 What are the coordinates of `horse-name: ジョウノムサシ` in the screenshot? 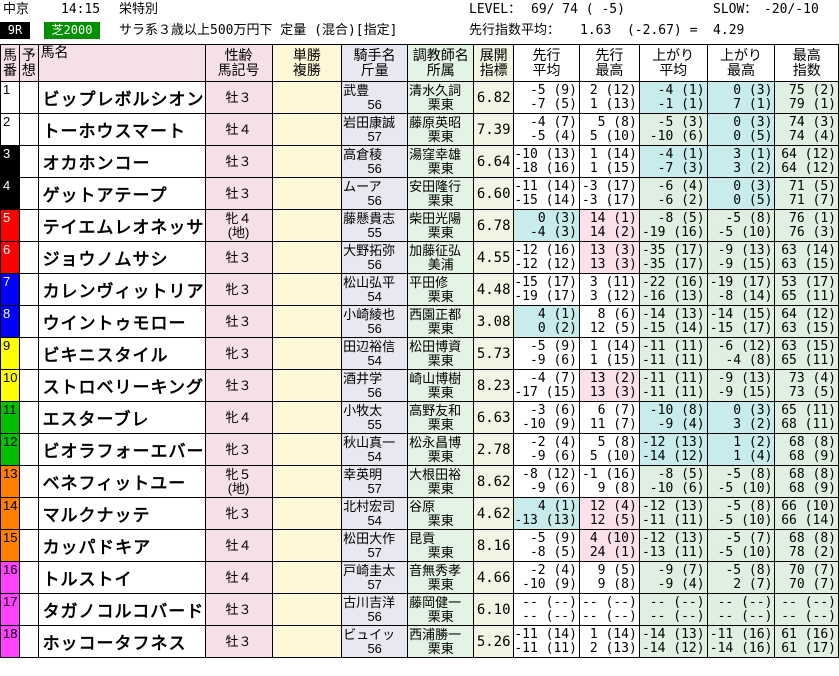 It's located at (121, 257).